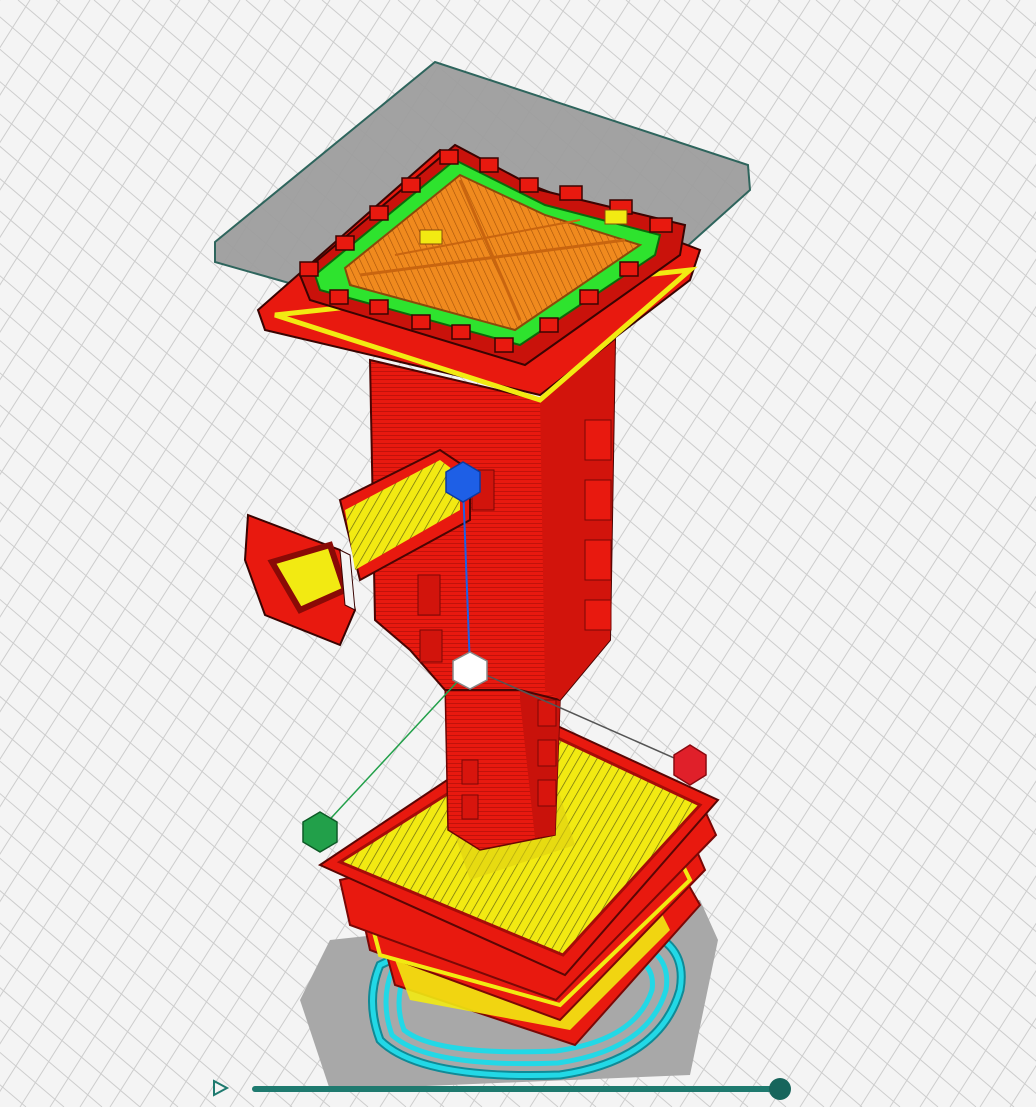 The height and width of the screenshot is (1107, 1036). I want to click on center-handle, so click(470, 670).